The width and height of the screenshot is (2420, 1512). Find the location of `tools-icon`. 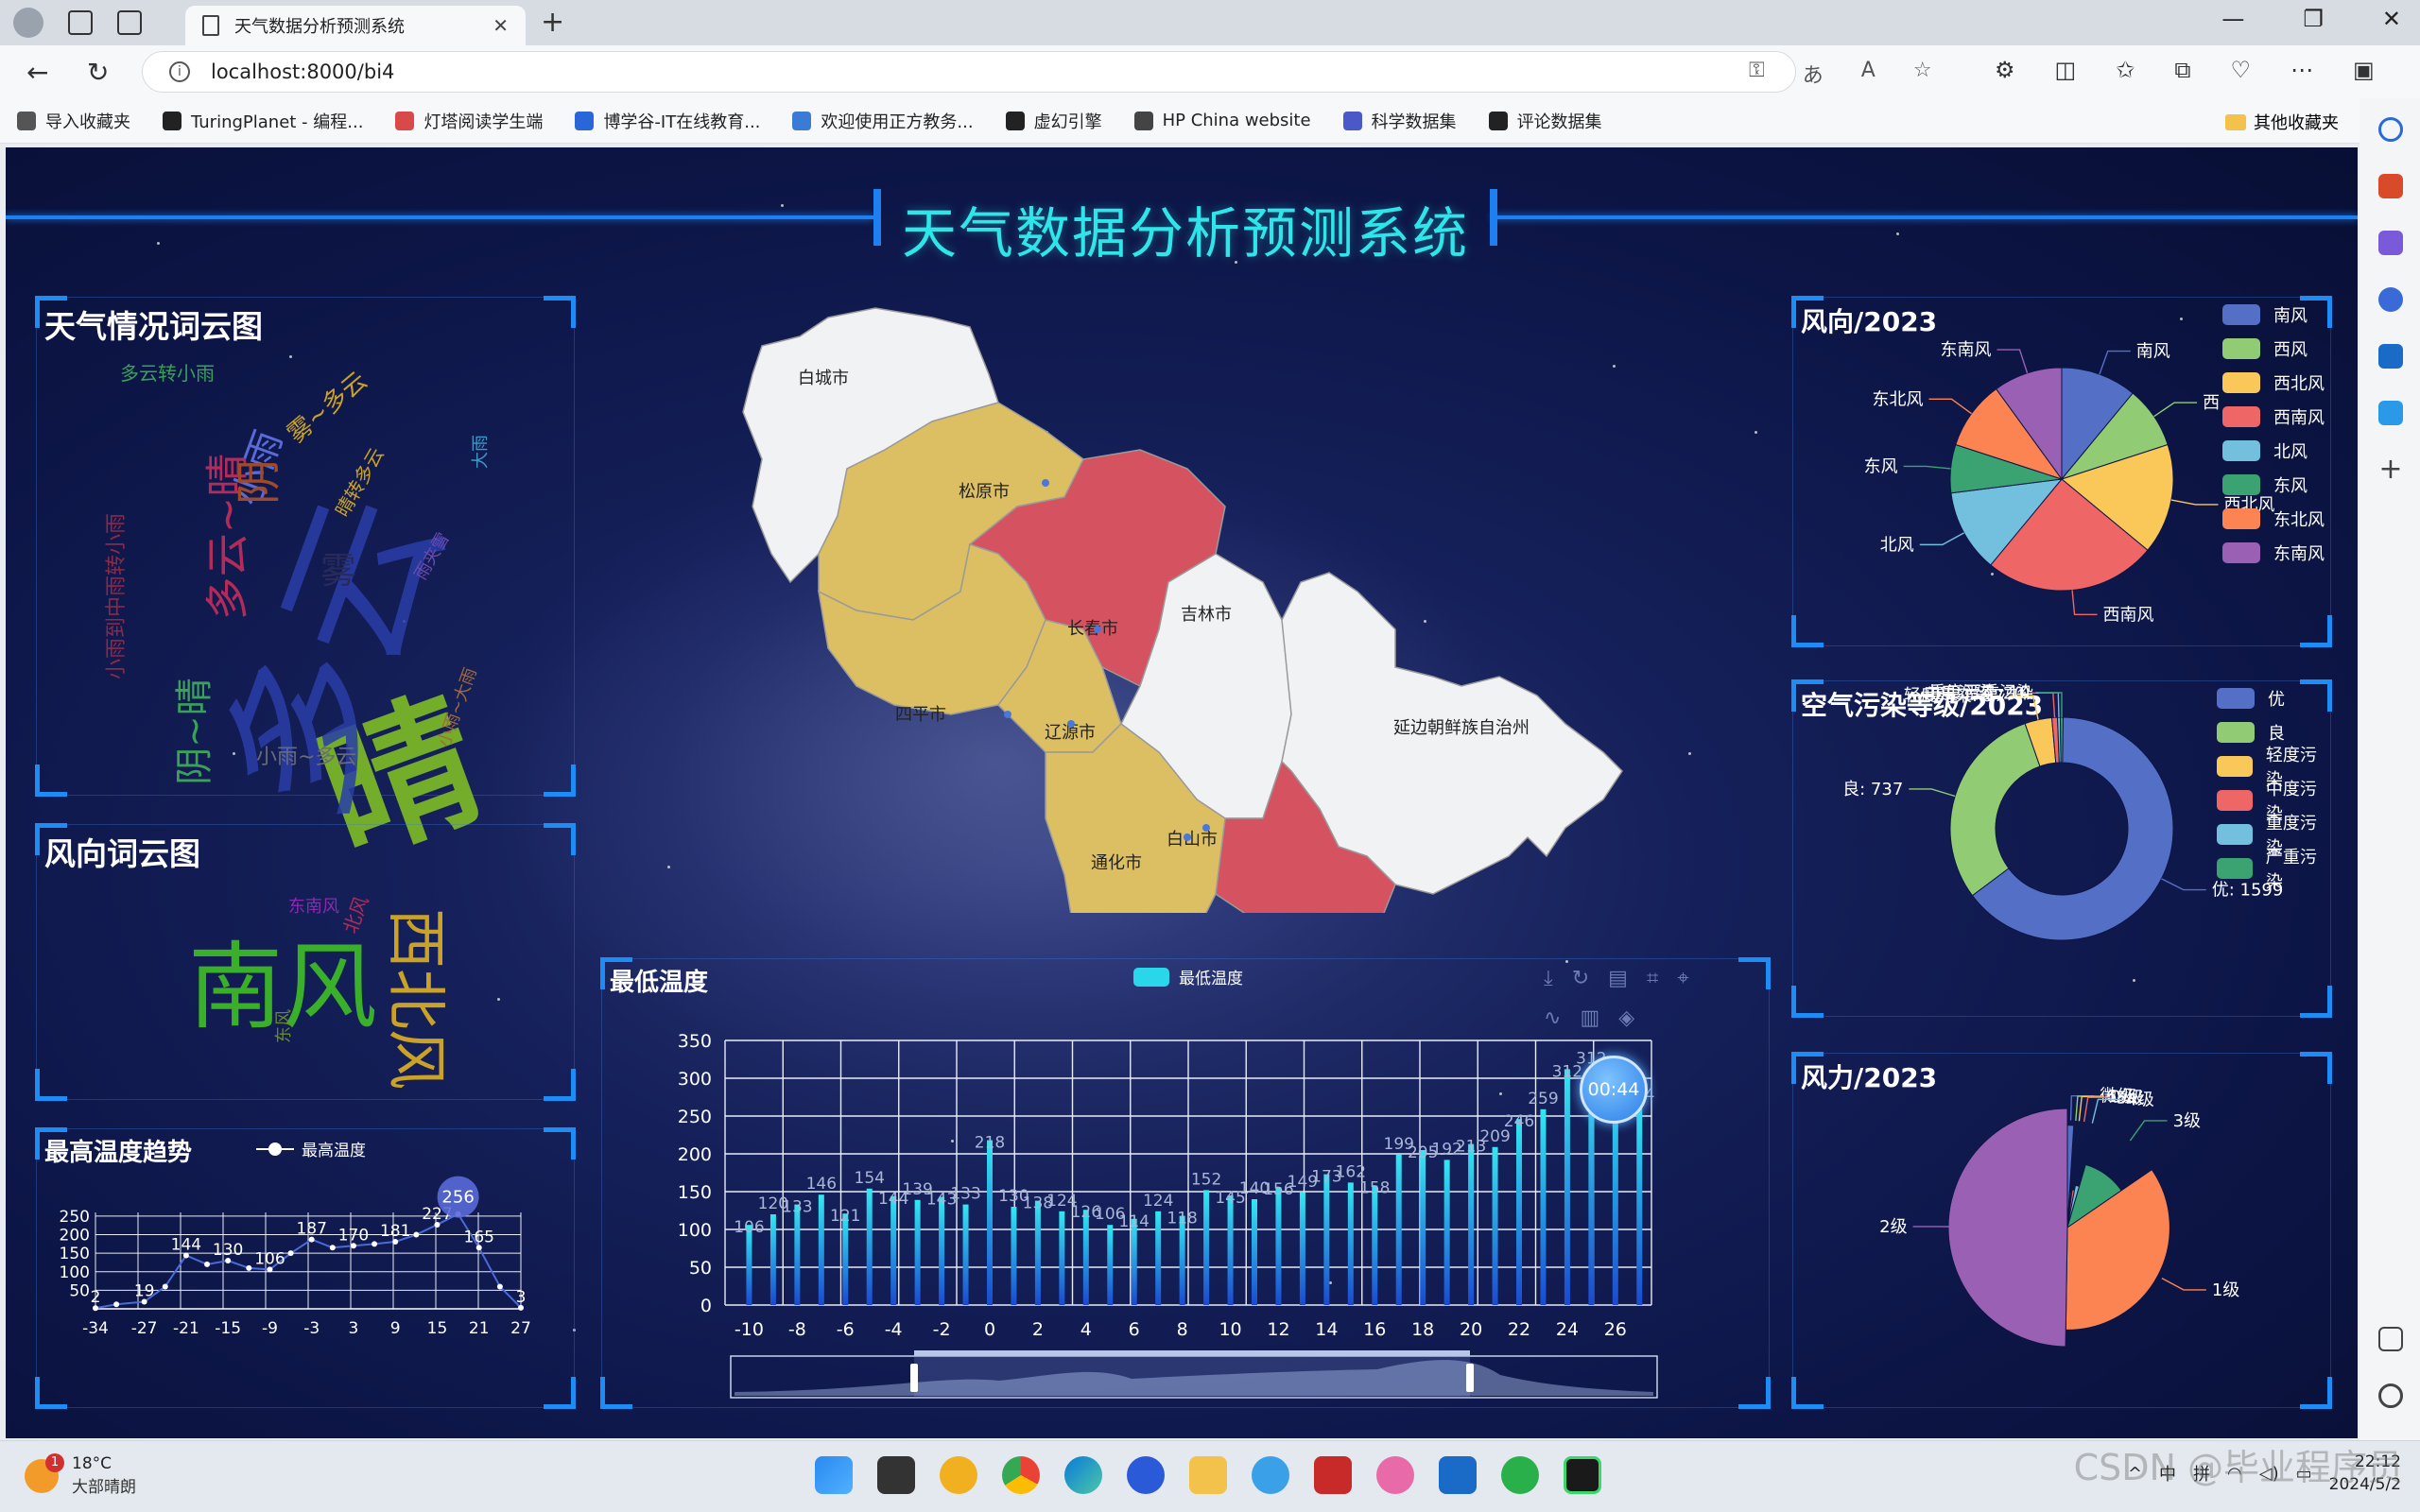

tools-icon is located at coordinates (2390, 186).